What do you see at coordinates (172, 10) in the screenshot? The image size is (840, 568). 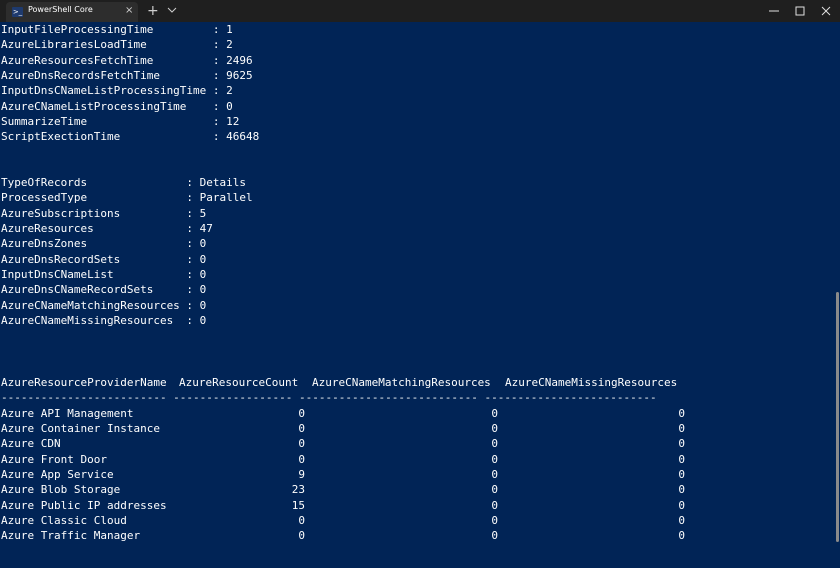 I see `chevron-down-icon` at bounding box center [172, 10].